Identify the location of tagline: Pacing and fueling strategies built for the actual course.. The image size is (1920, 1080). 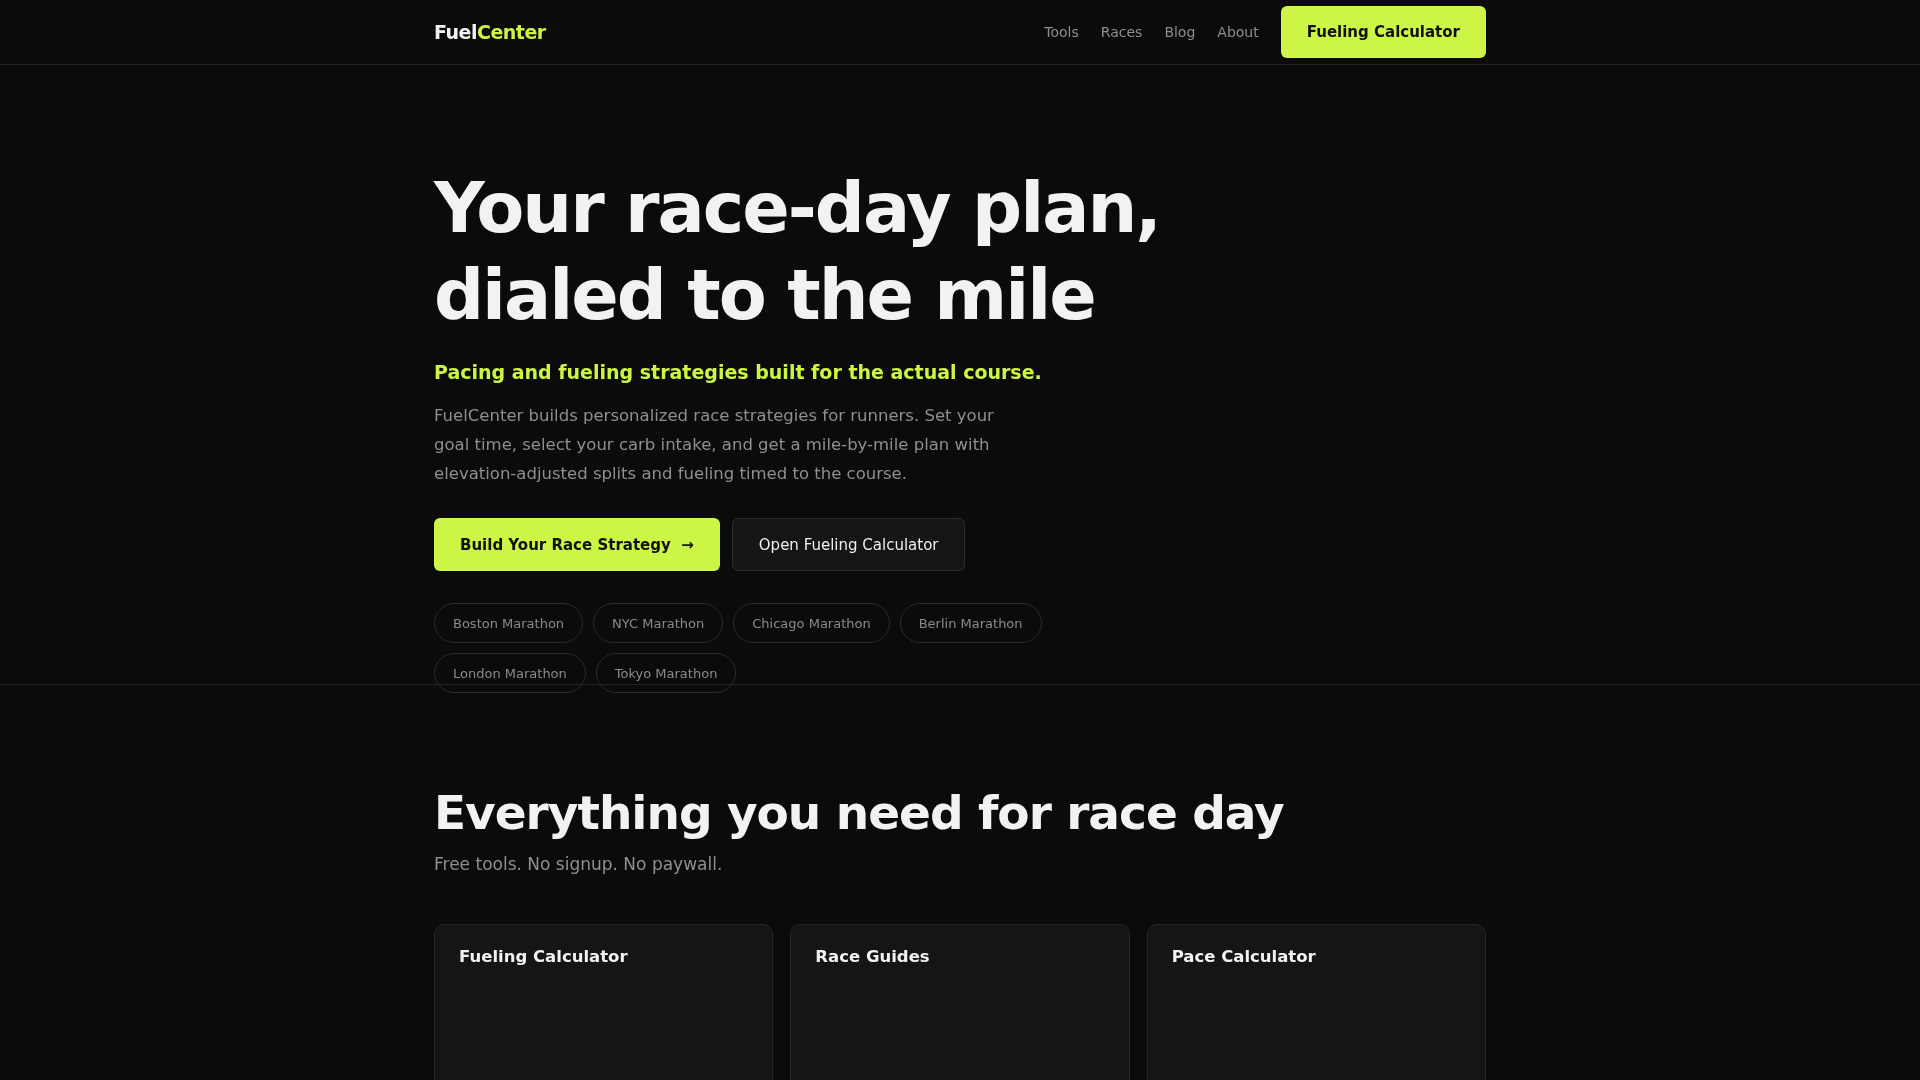
(738, 372).